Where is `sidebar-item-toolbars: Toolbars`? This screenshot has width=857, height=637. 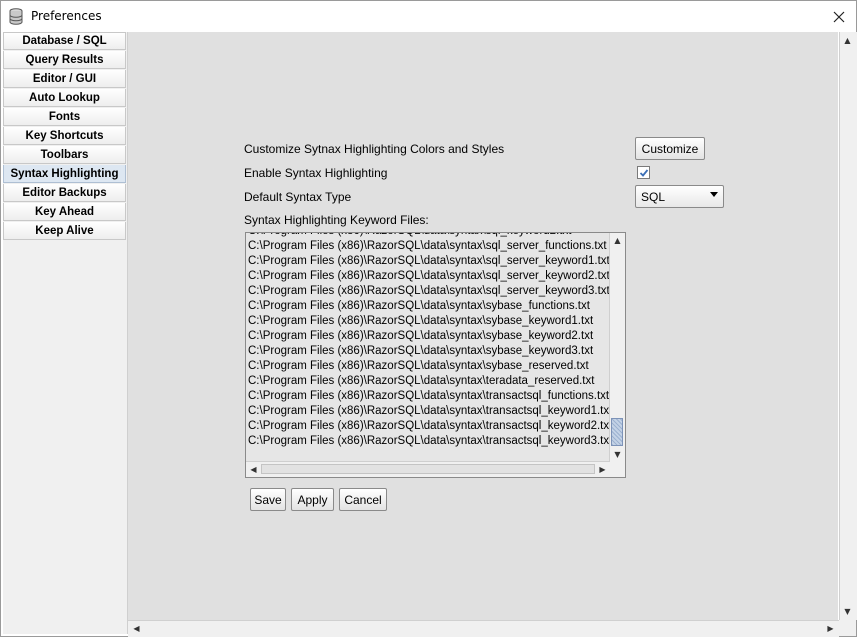 sidebar-item-toolbars: Toolbars is located at coordinates (64, 155).